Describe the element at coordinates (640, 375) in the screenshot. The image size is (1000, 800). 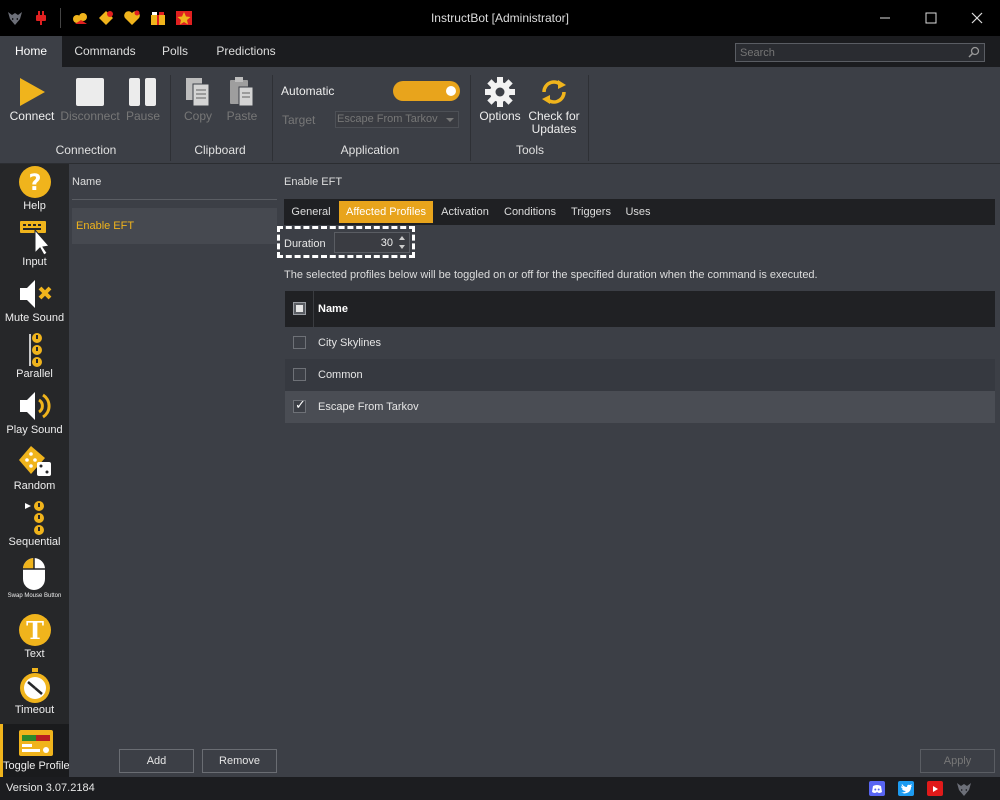
I see `table-row: Common` at that location.